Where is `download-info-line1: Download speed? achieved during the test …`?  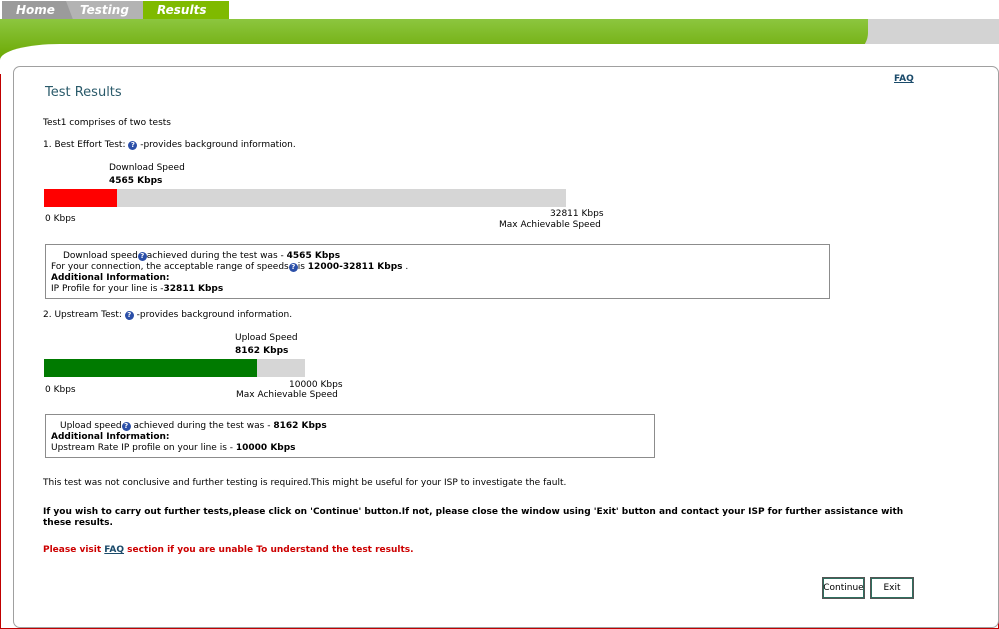 download-info-line1: Download speed? achieved during the test … is located at coordinates (201, 256).